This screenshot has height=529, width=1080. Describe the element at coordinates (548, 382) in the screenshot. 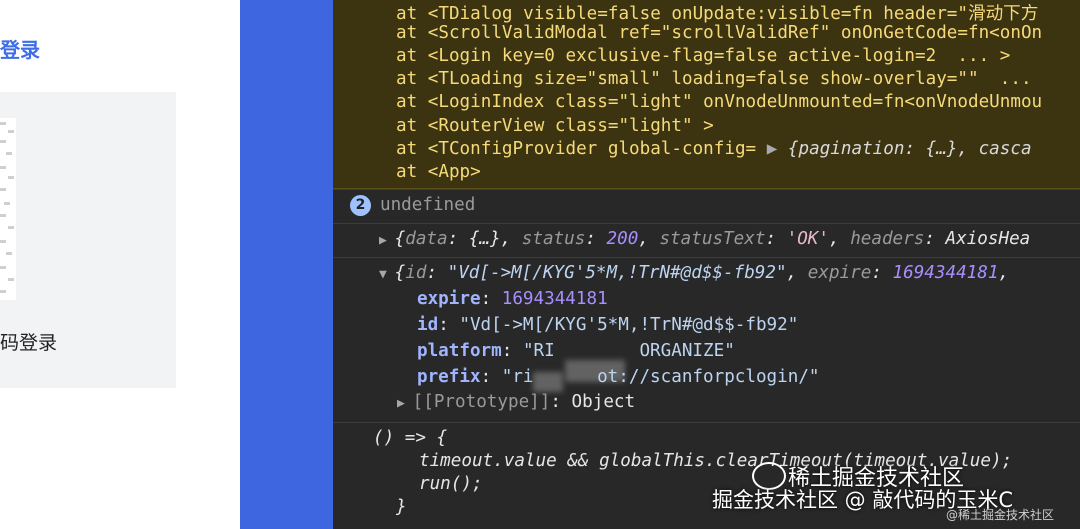

I see `redaction-blur` at that location.